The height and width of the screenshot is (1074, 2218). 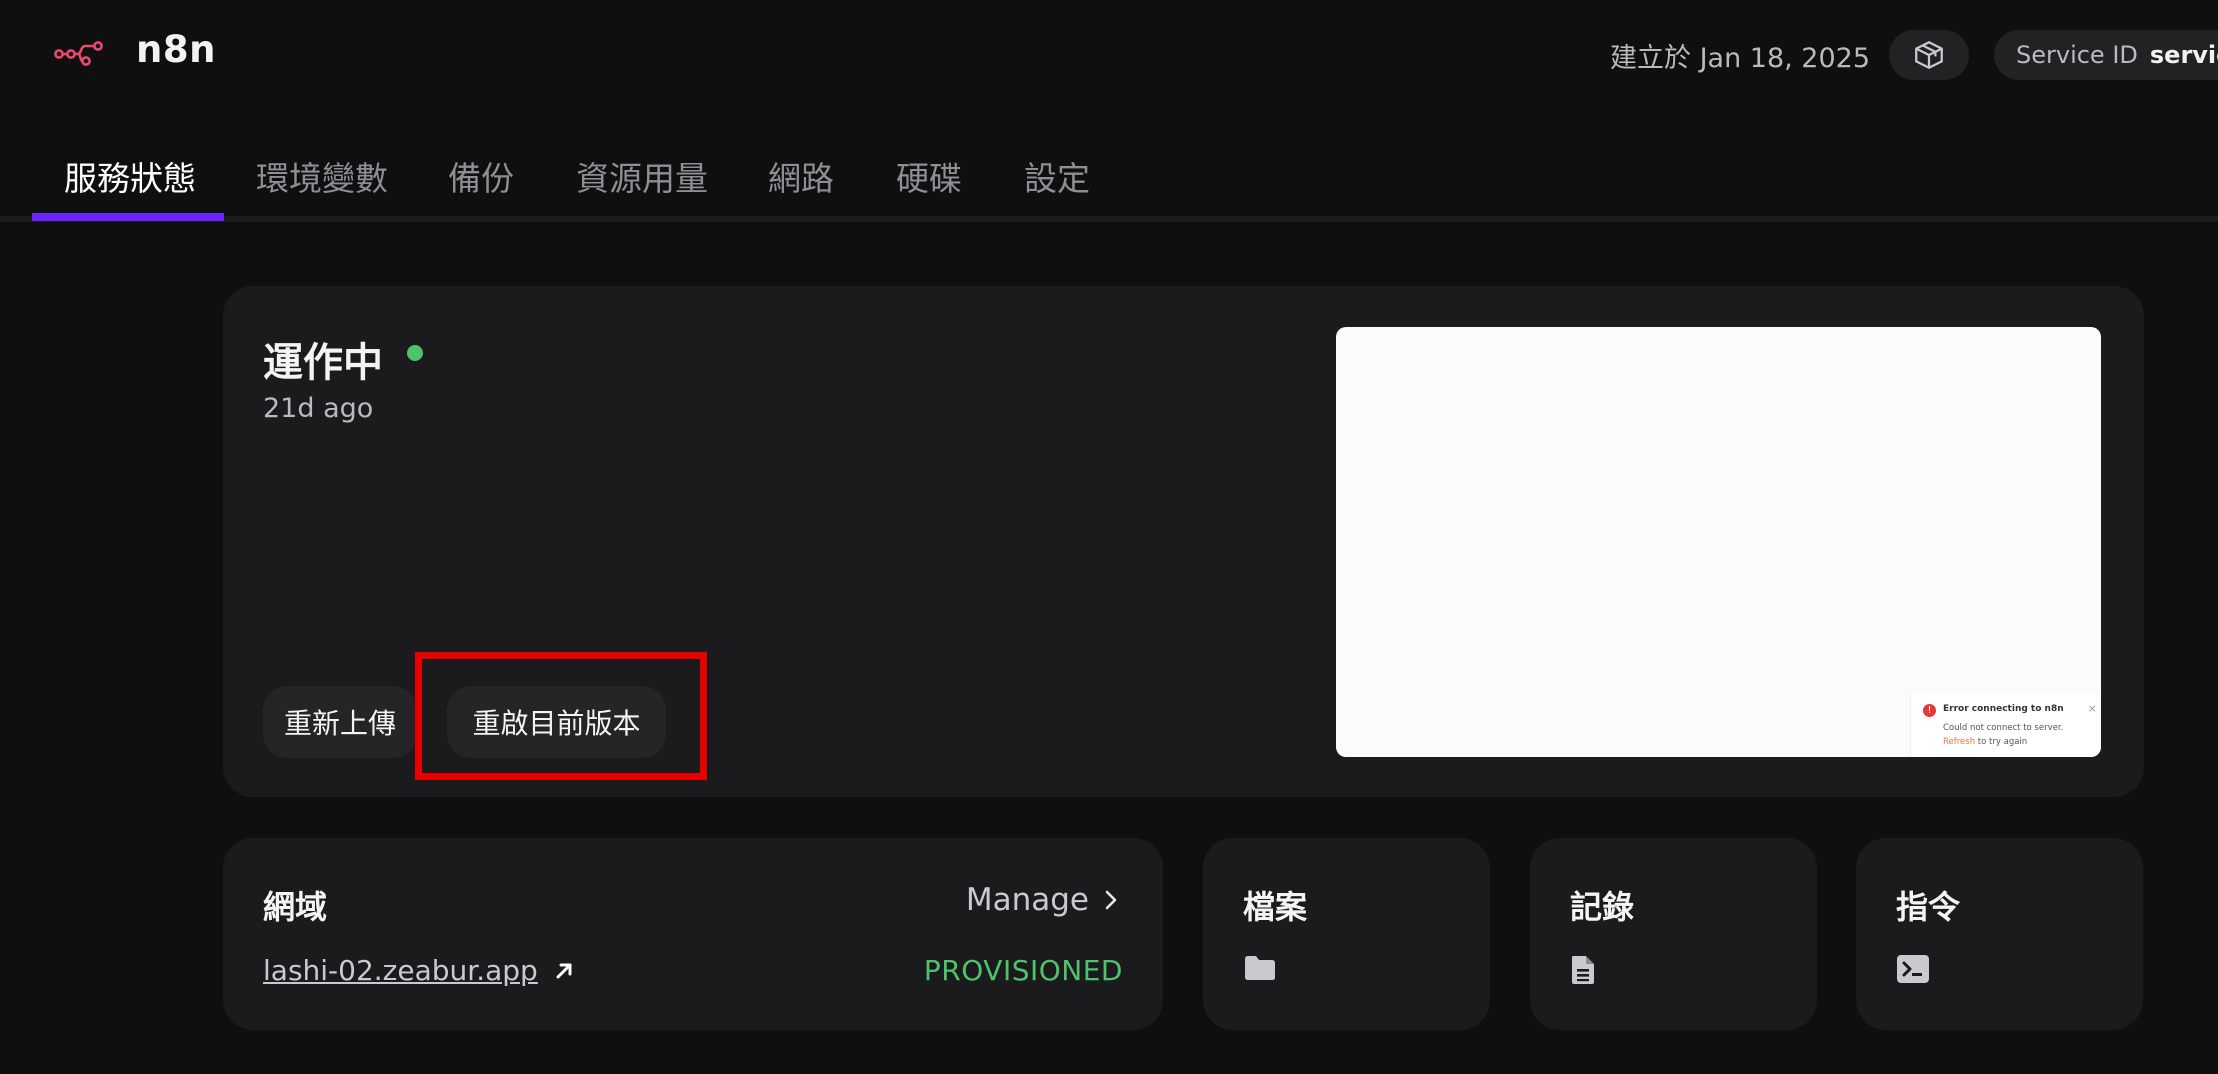 What do you see at coordinates (2003, 709) in the screenshot?
I see `toast-title: Error connecting to n8n` at bounding box center [2003, 709].